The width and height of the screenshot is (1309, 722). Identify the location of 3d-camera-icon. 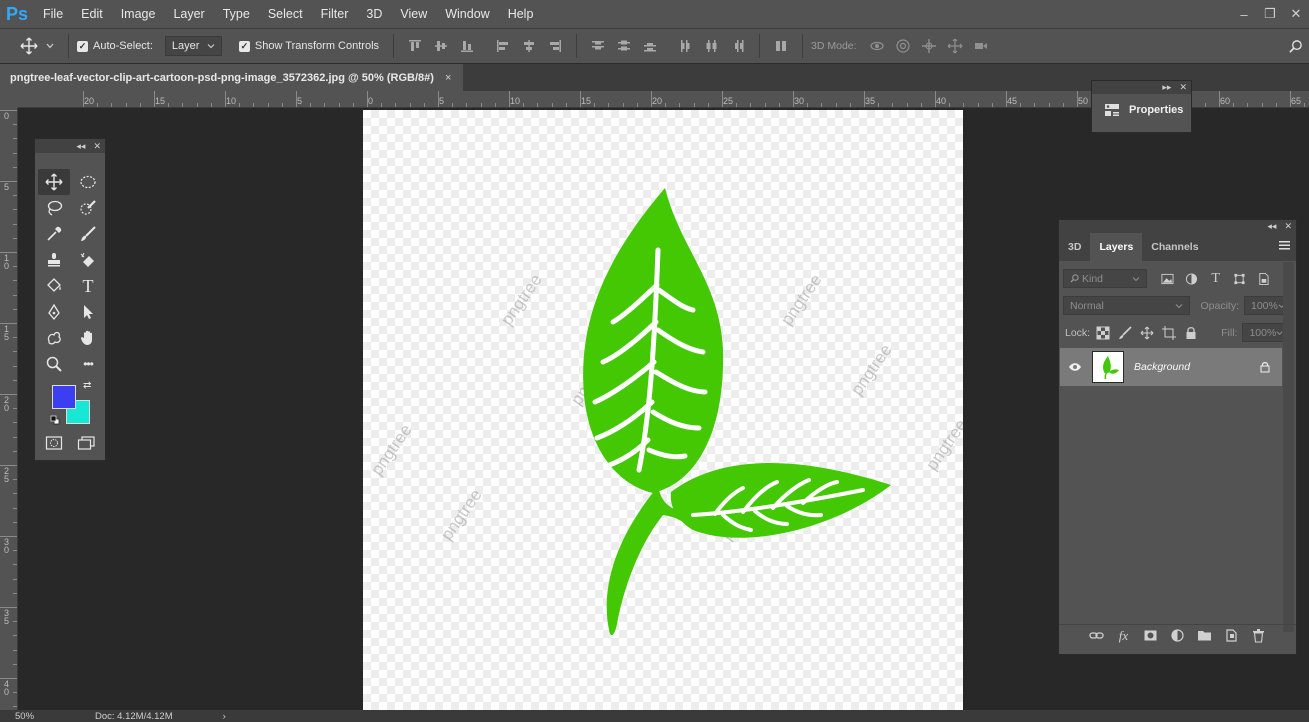
(981, 46).